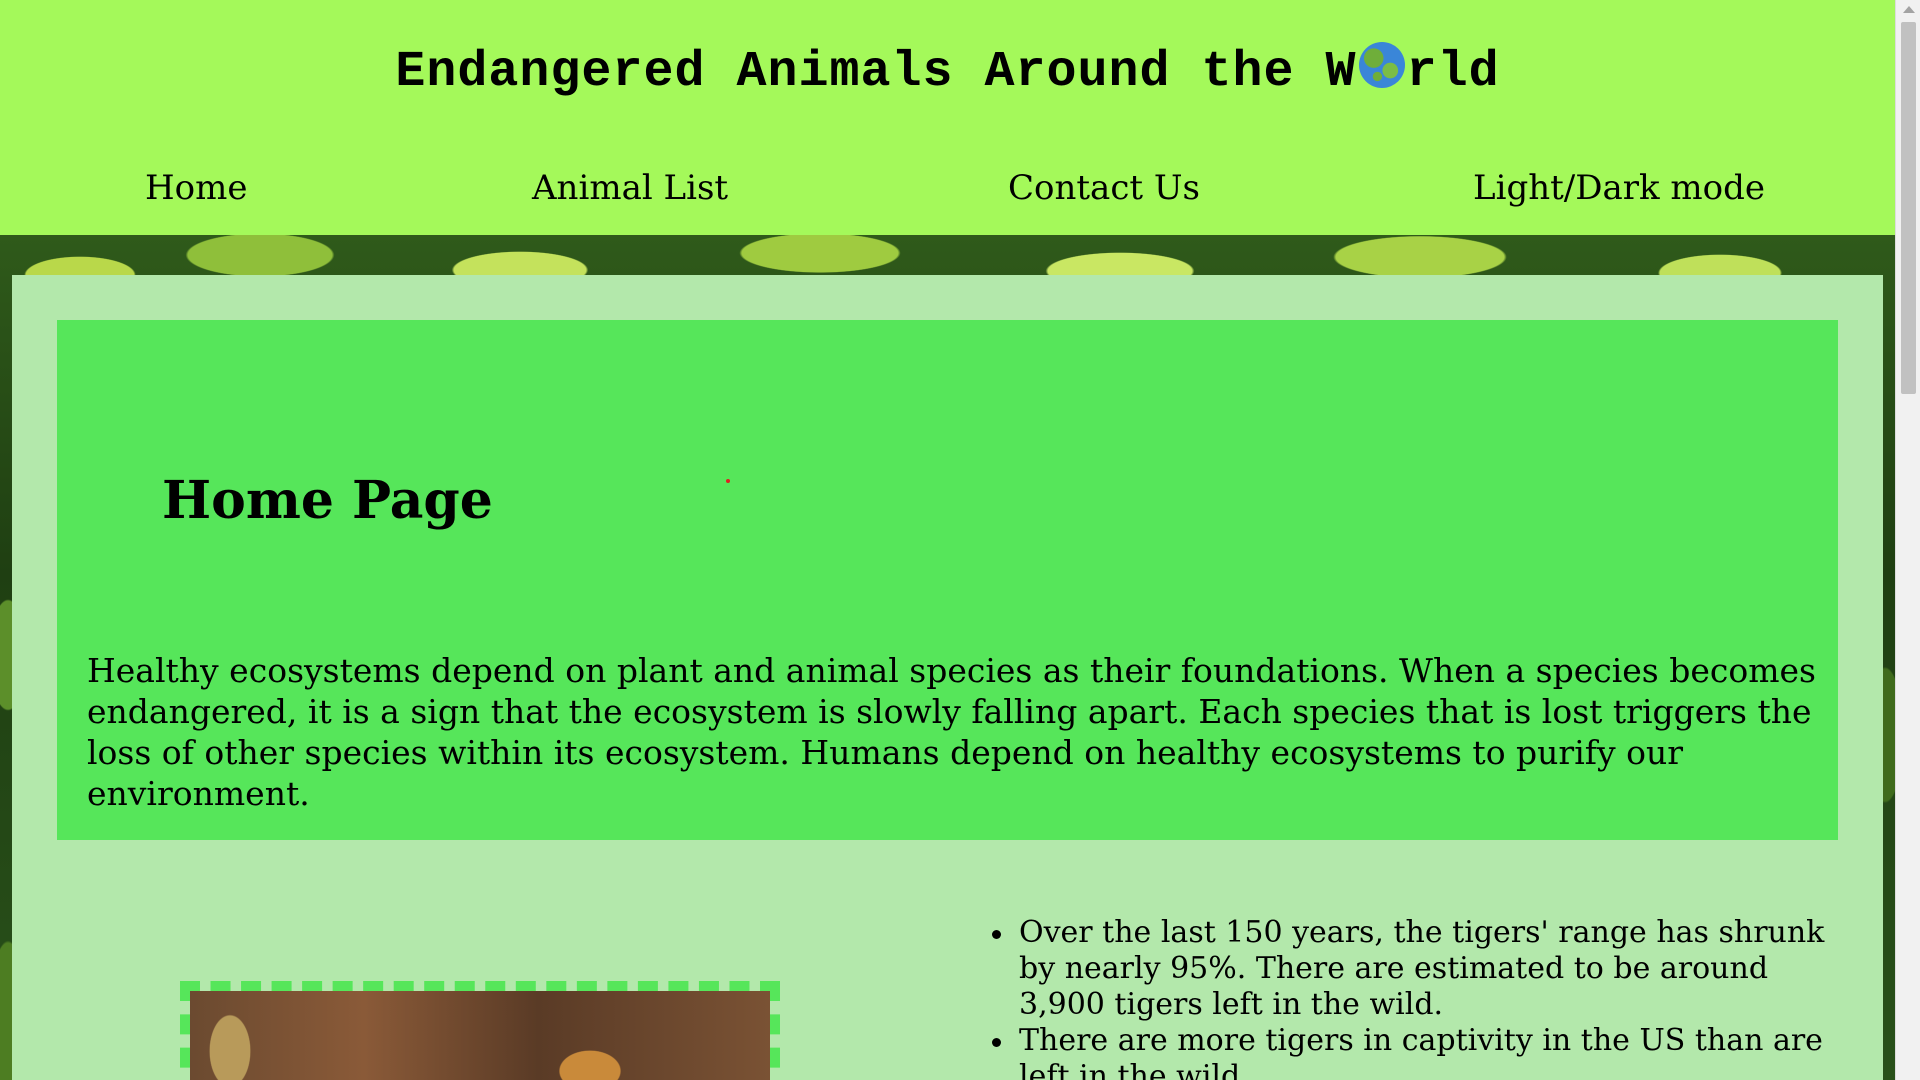 This screenshot has width=1920, height=1080. What do you see at coordinates (1381, 65) in the screenshot?
I see `globe-icon` at bounding box center [1381, 65].